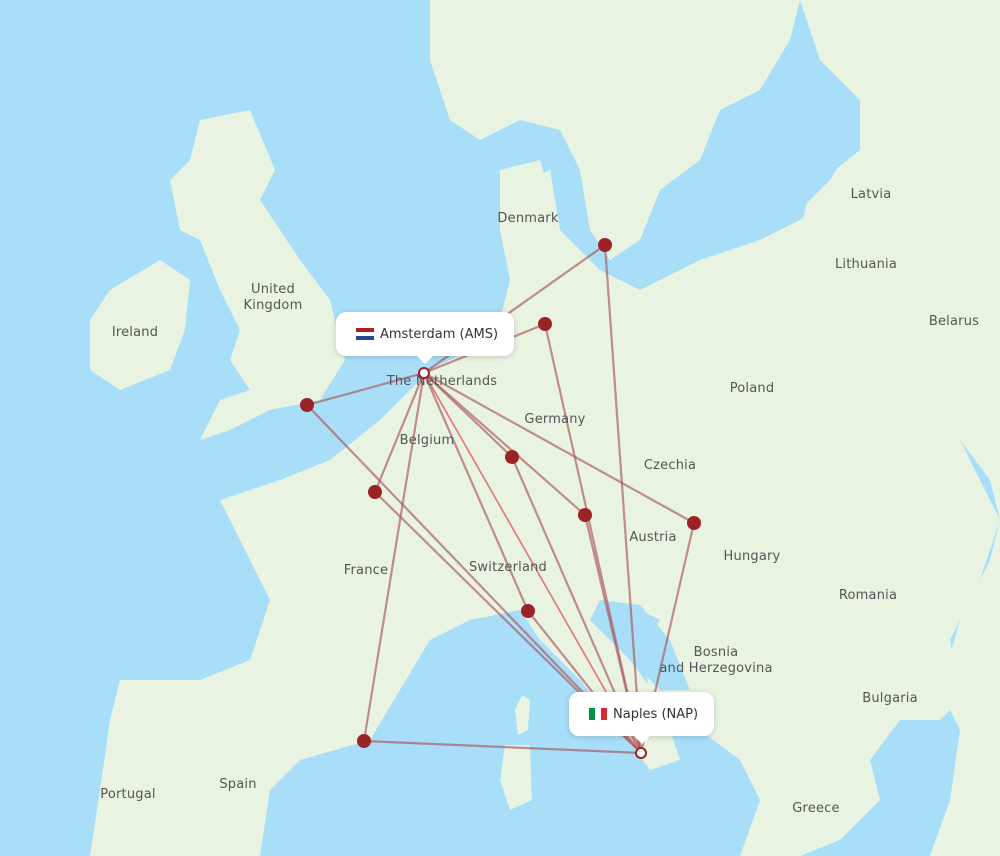 Image resolution: width=1000 pixels, height=856 pixels. I want to click on country-label-spain: Spain, so click(238, 784).